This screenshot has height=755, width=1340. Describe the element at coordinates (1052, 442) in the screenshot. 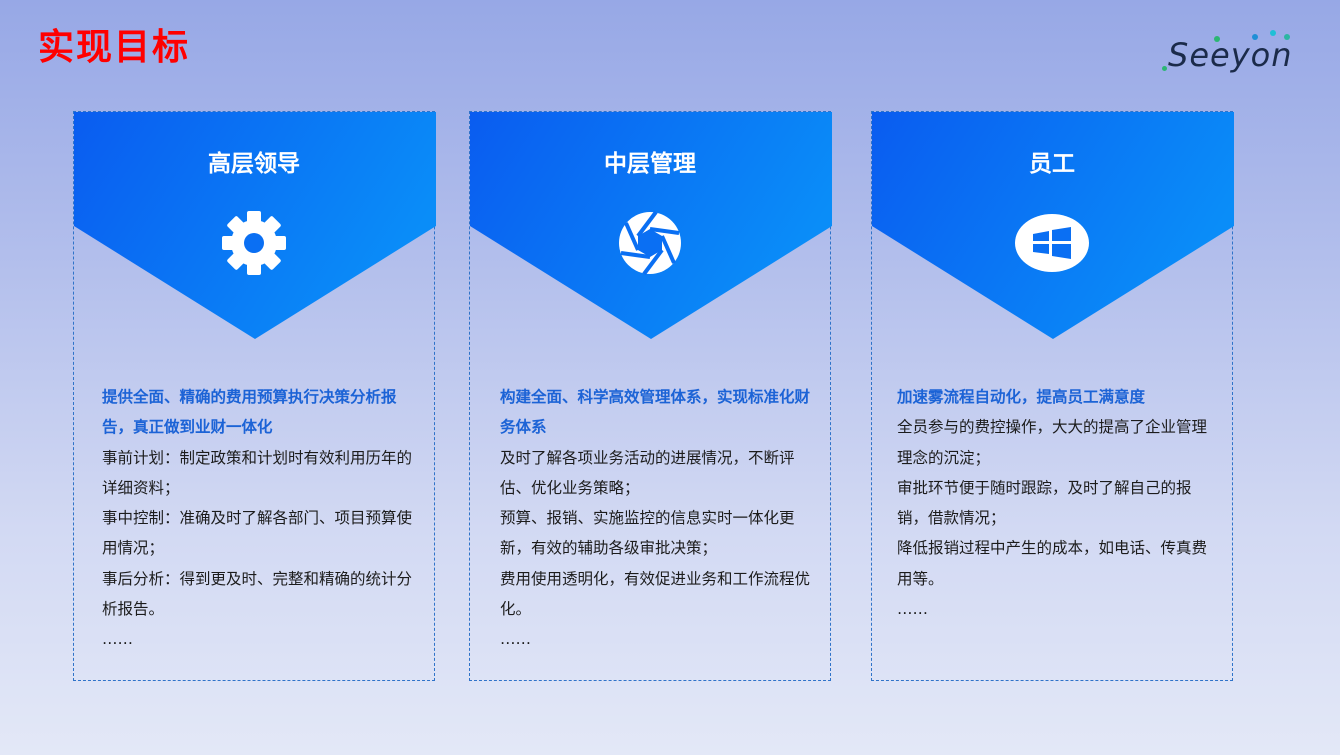

I see `card-line: 全员参与的费控操作，大大的提高了企业管理理念的沉淀；` at that location.